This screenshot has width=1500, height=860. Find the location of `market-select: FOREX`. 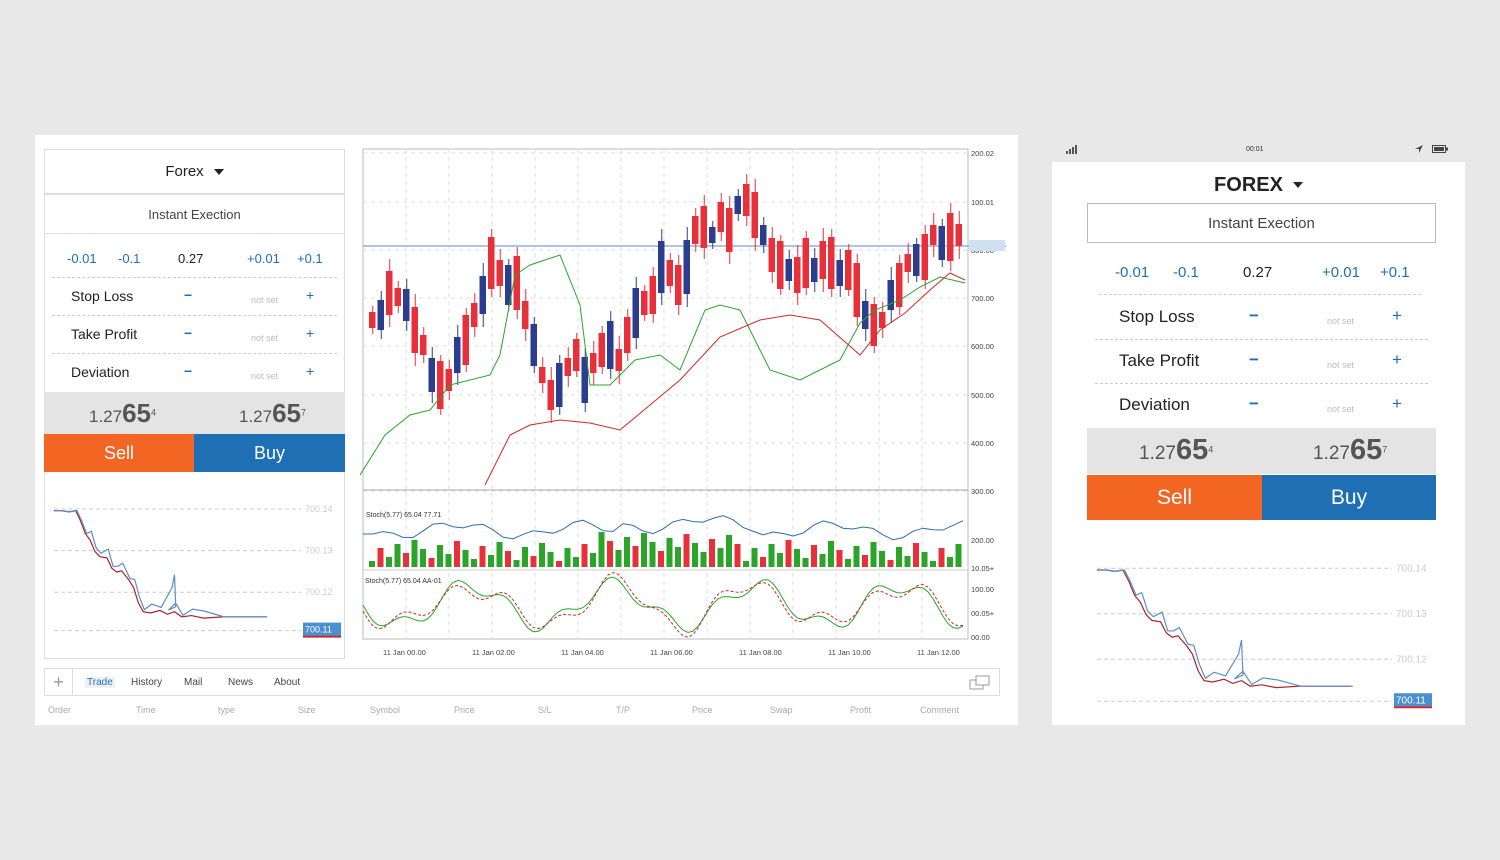

market-select: FOREX is located at coordinates (1258, 185).